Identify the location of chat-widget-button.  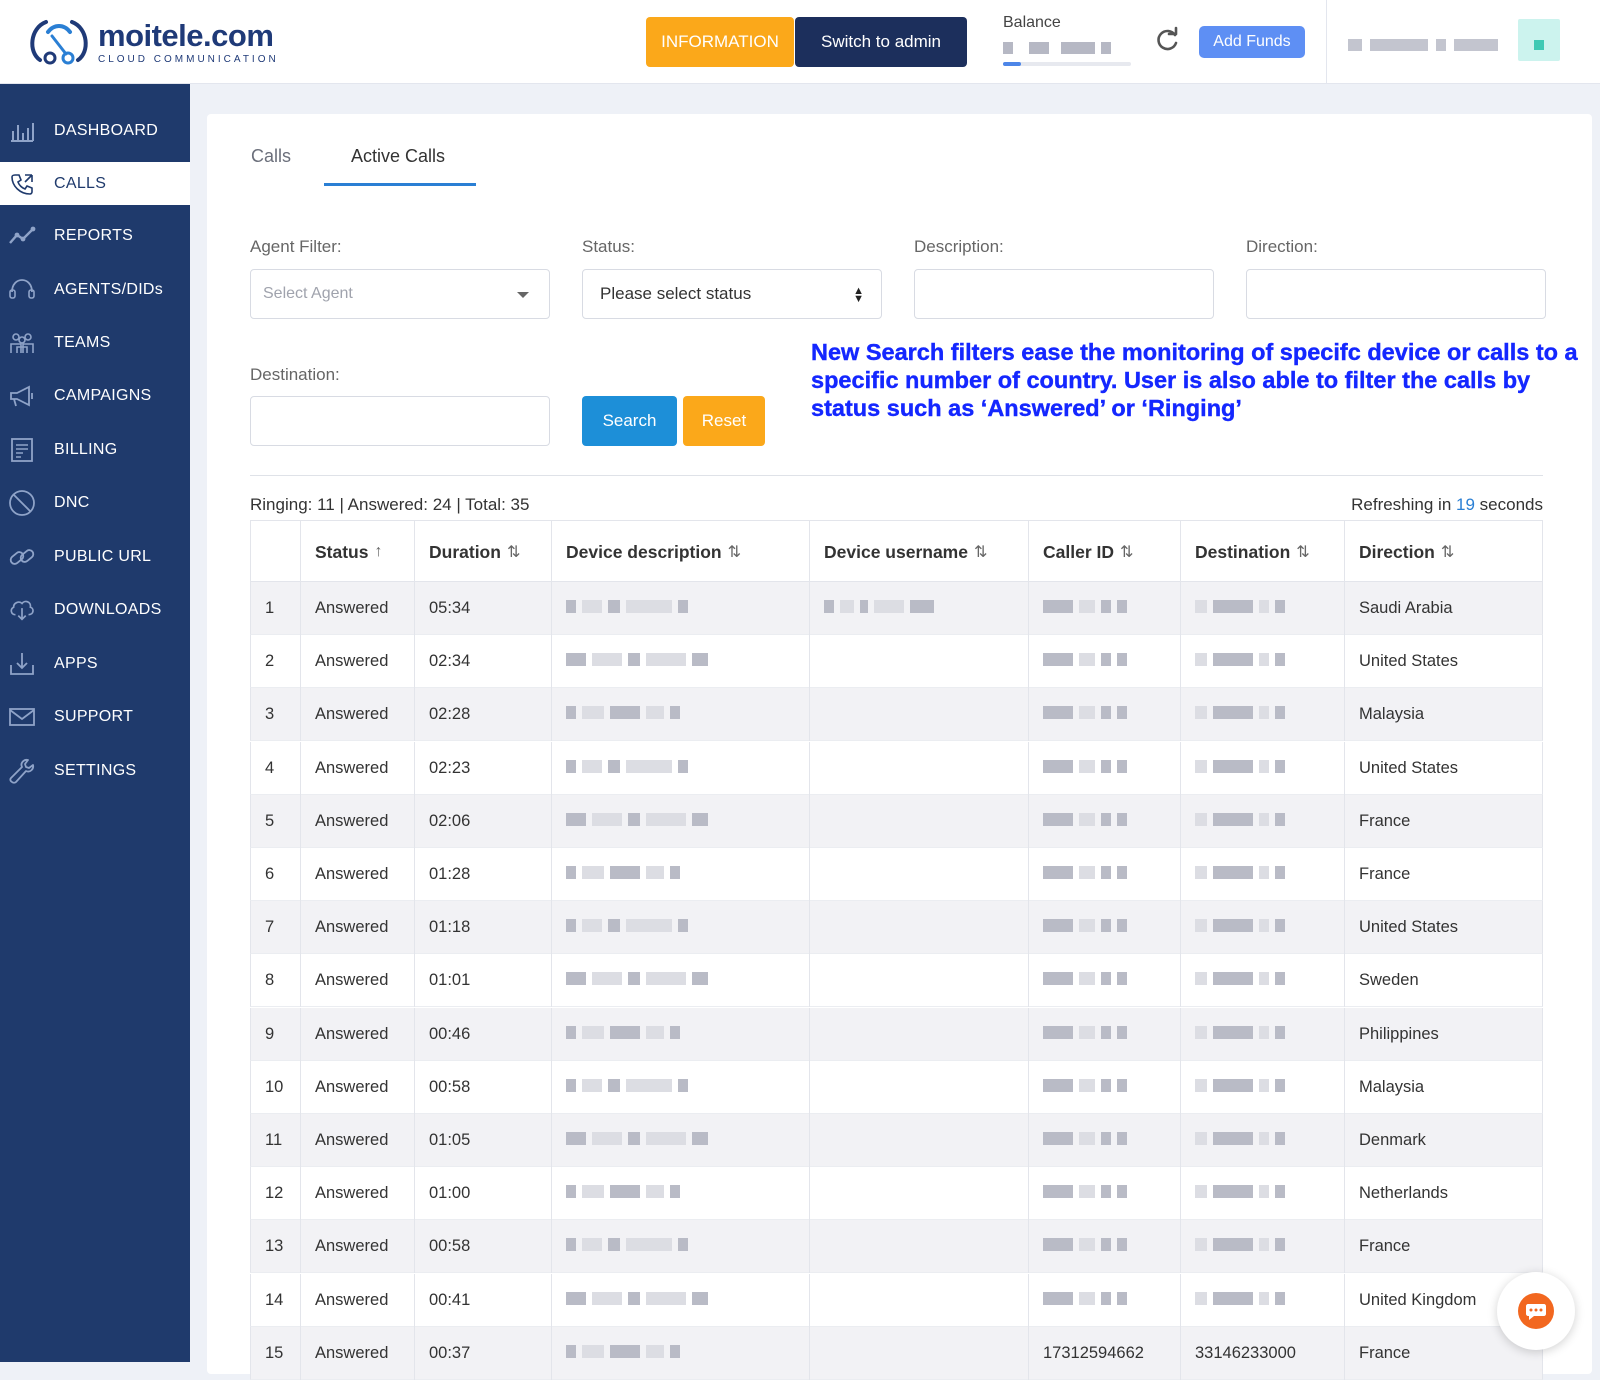
(1536, 1311).